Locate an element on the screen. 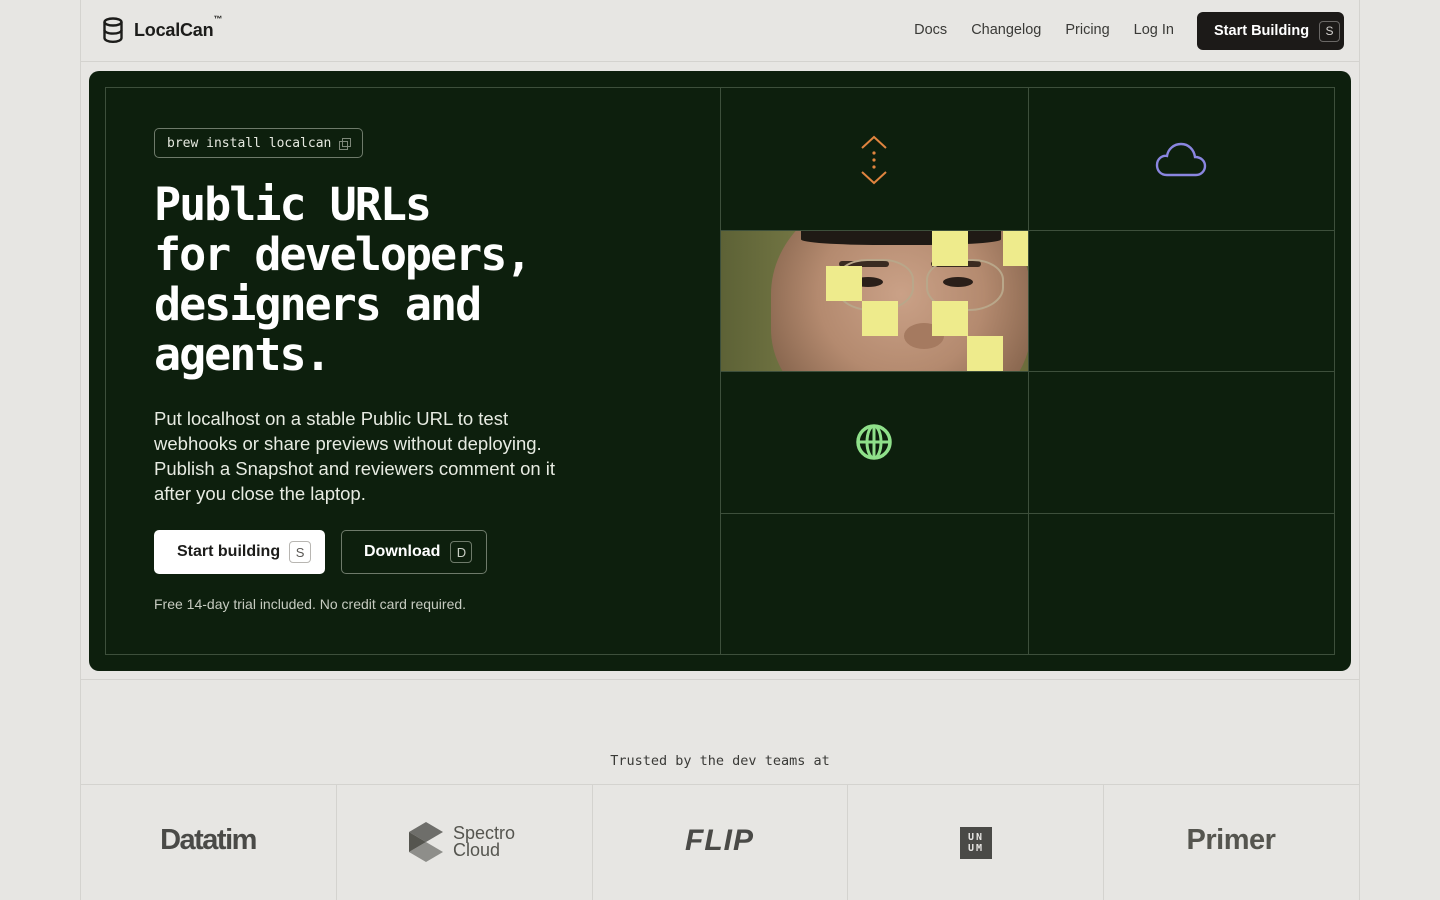 The height and width of the screenshot is (900, 1440). datatim-logo: Datatim is located at coordinates (208, 840).